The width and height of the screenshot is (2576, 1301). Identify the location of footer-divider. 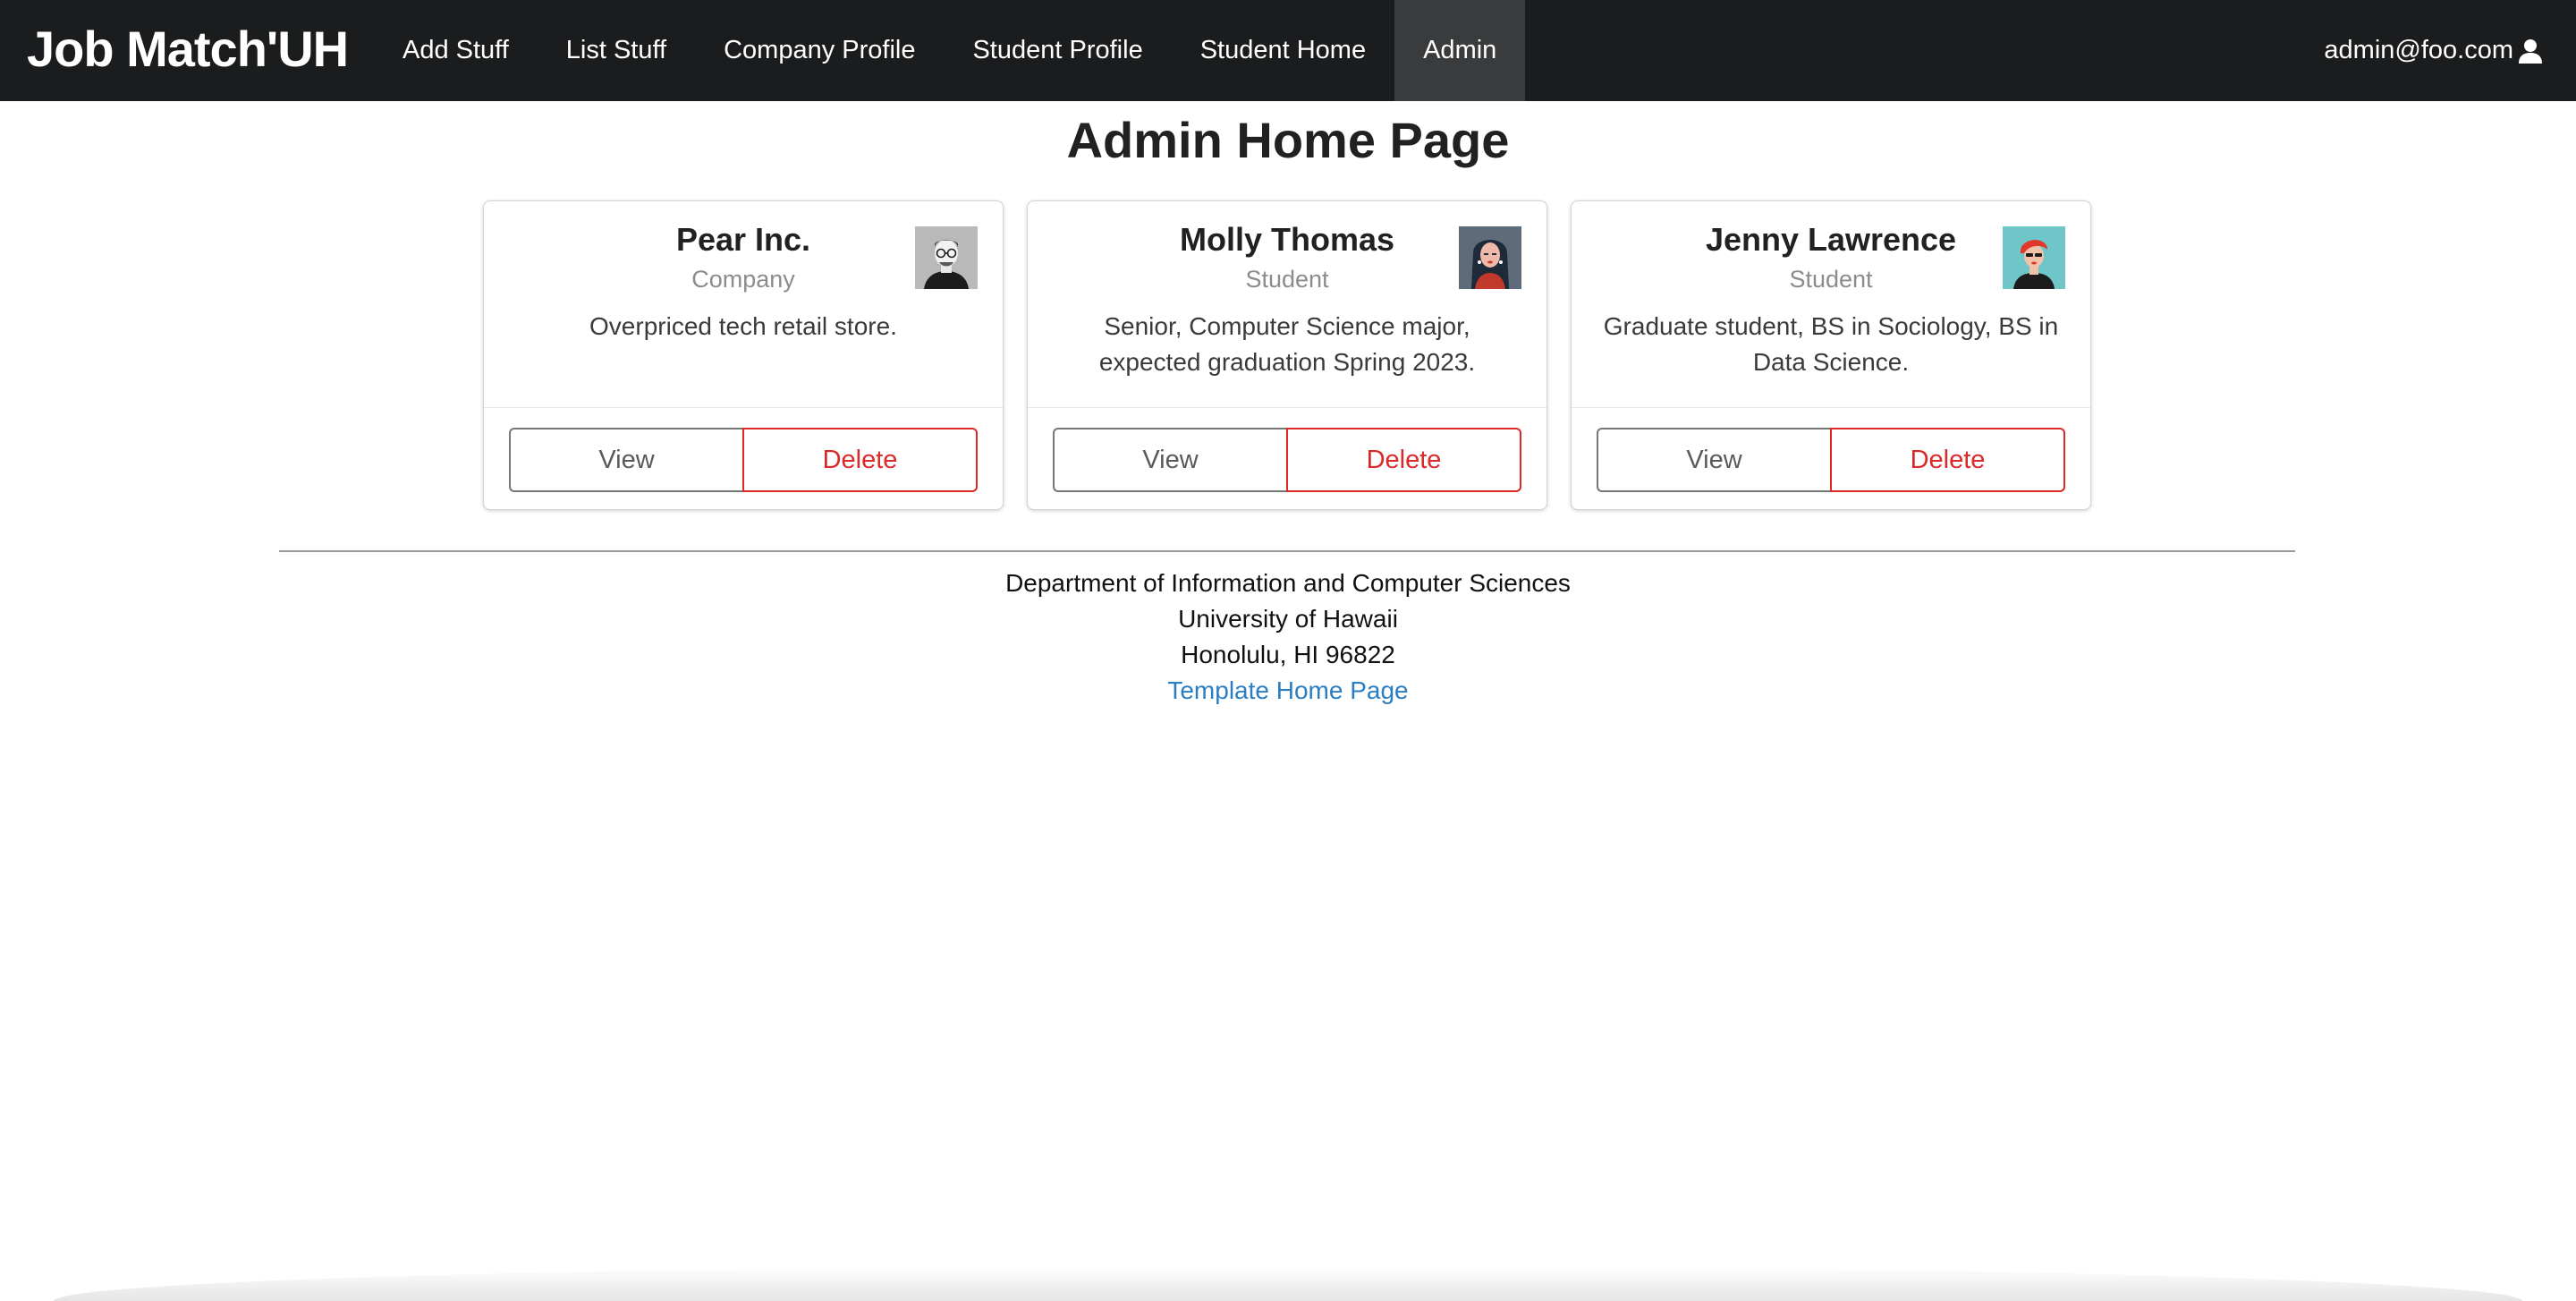
(1287, 551).